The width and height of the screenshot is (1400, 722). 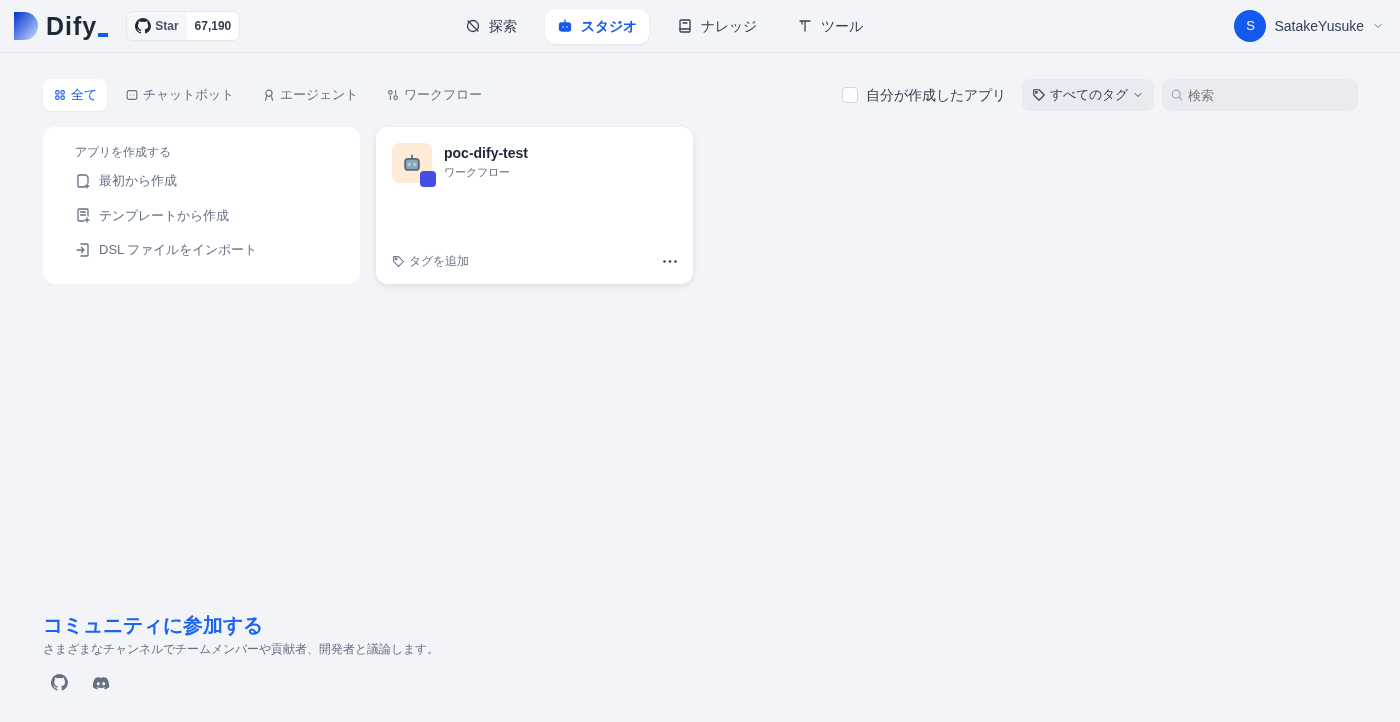 What do you see at coordinates (1319, 26) in the screenshot?
I see `user-name: SatakeYusuke` at bounding box center [1319, 26].